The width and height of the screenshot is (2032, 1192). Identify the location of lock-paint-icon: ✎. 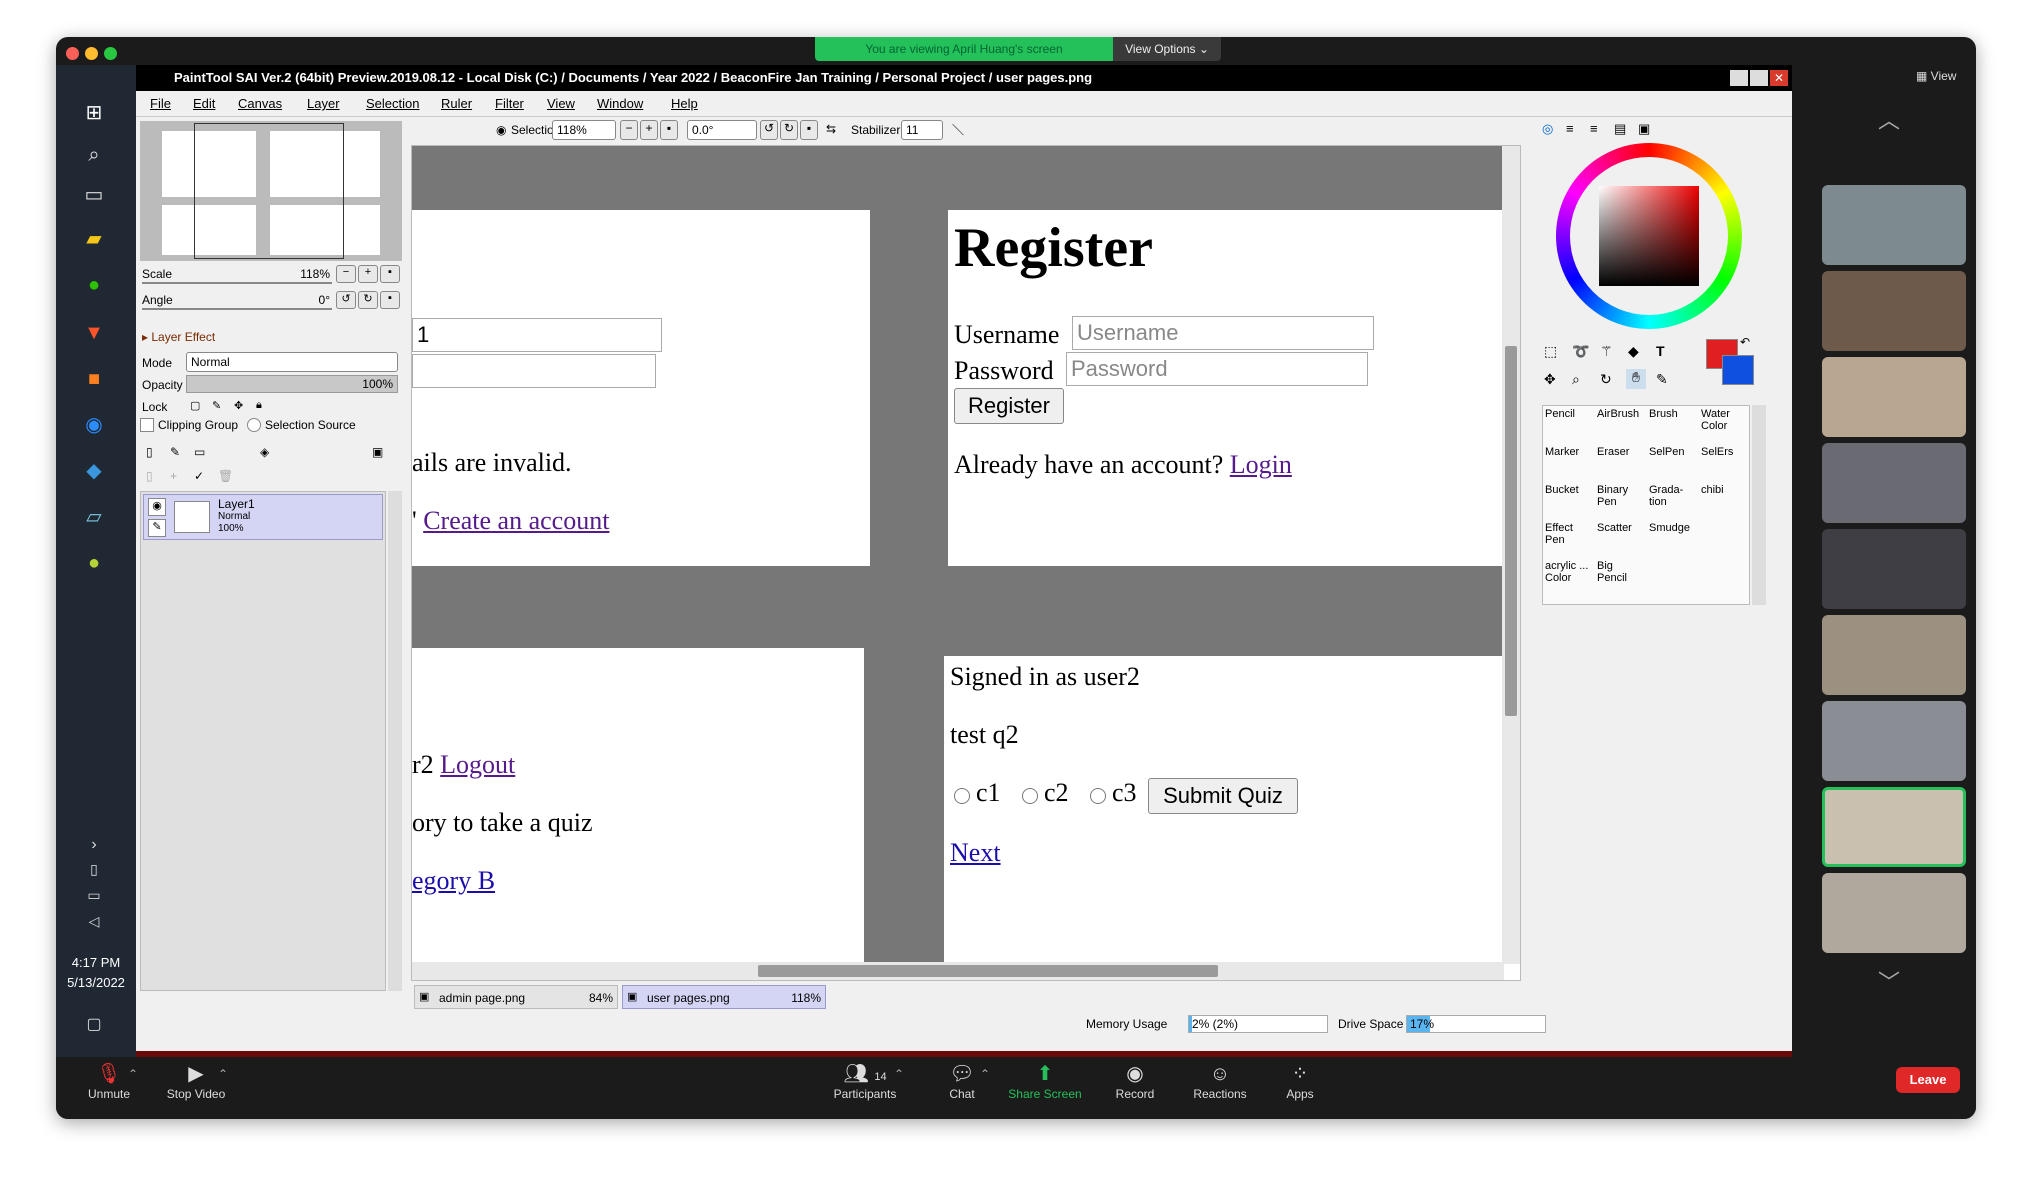
(216, 405).